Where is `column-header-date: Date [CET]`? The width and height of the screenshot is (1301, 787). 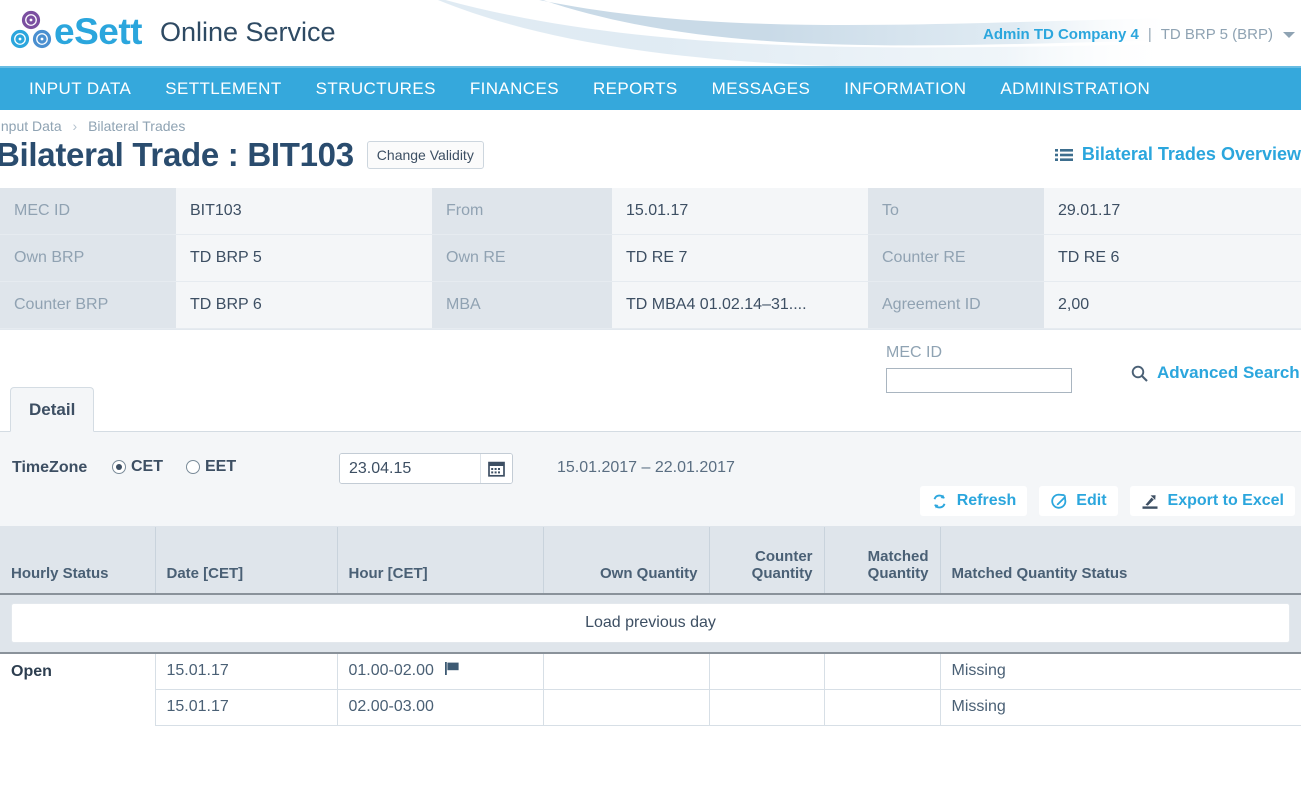 column-header-date: Date [CET] is located at coordinates (246, 561).